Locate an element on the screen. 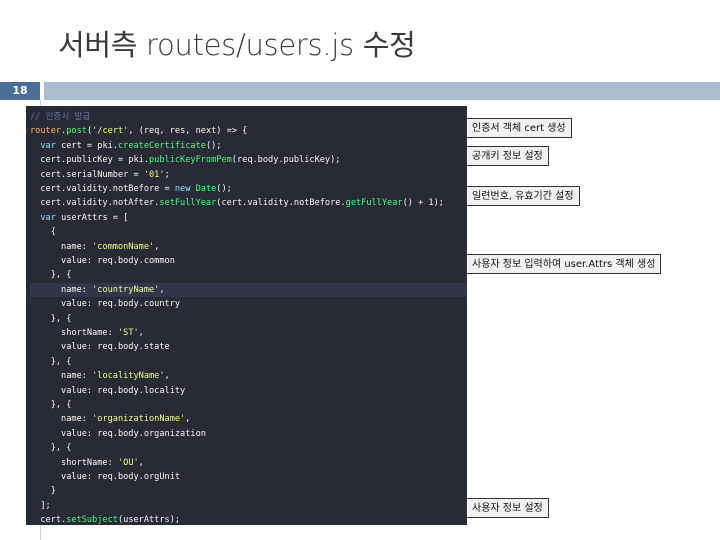 Image resolution: width=720 pixels, height=540 pixels. code-line: value: req.body.country is located at coordinates (248, 304).